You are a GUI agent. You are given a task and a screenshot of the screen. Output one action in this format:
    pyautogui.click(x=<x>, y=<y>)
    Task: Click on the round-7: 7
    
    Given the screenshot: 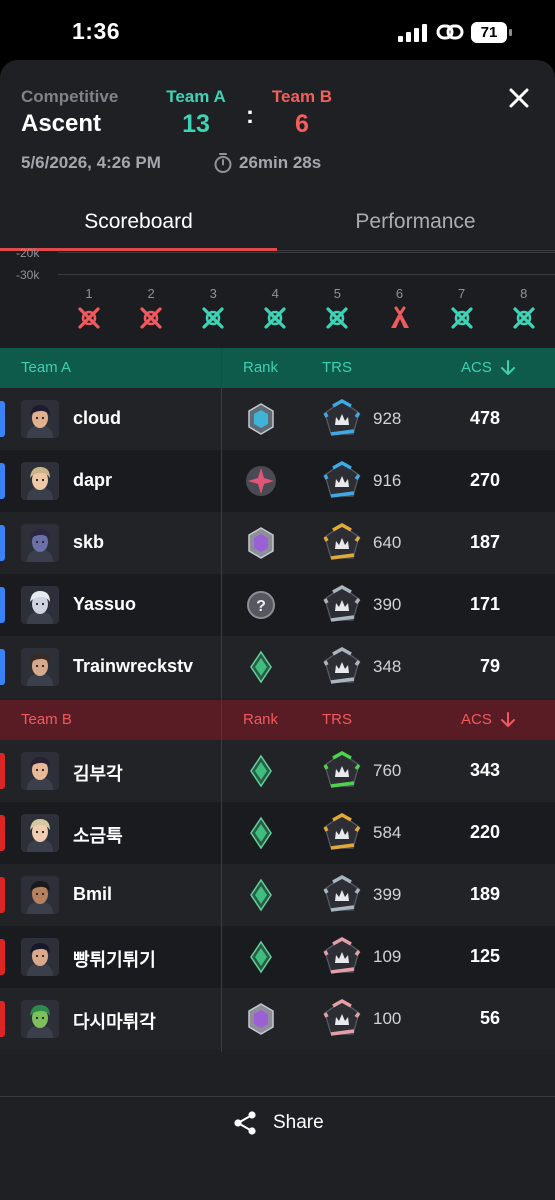 What is the action you would take?
    pyautogui.click(x=462, y=308)
    